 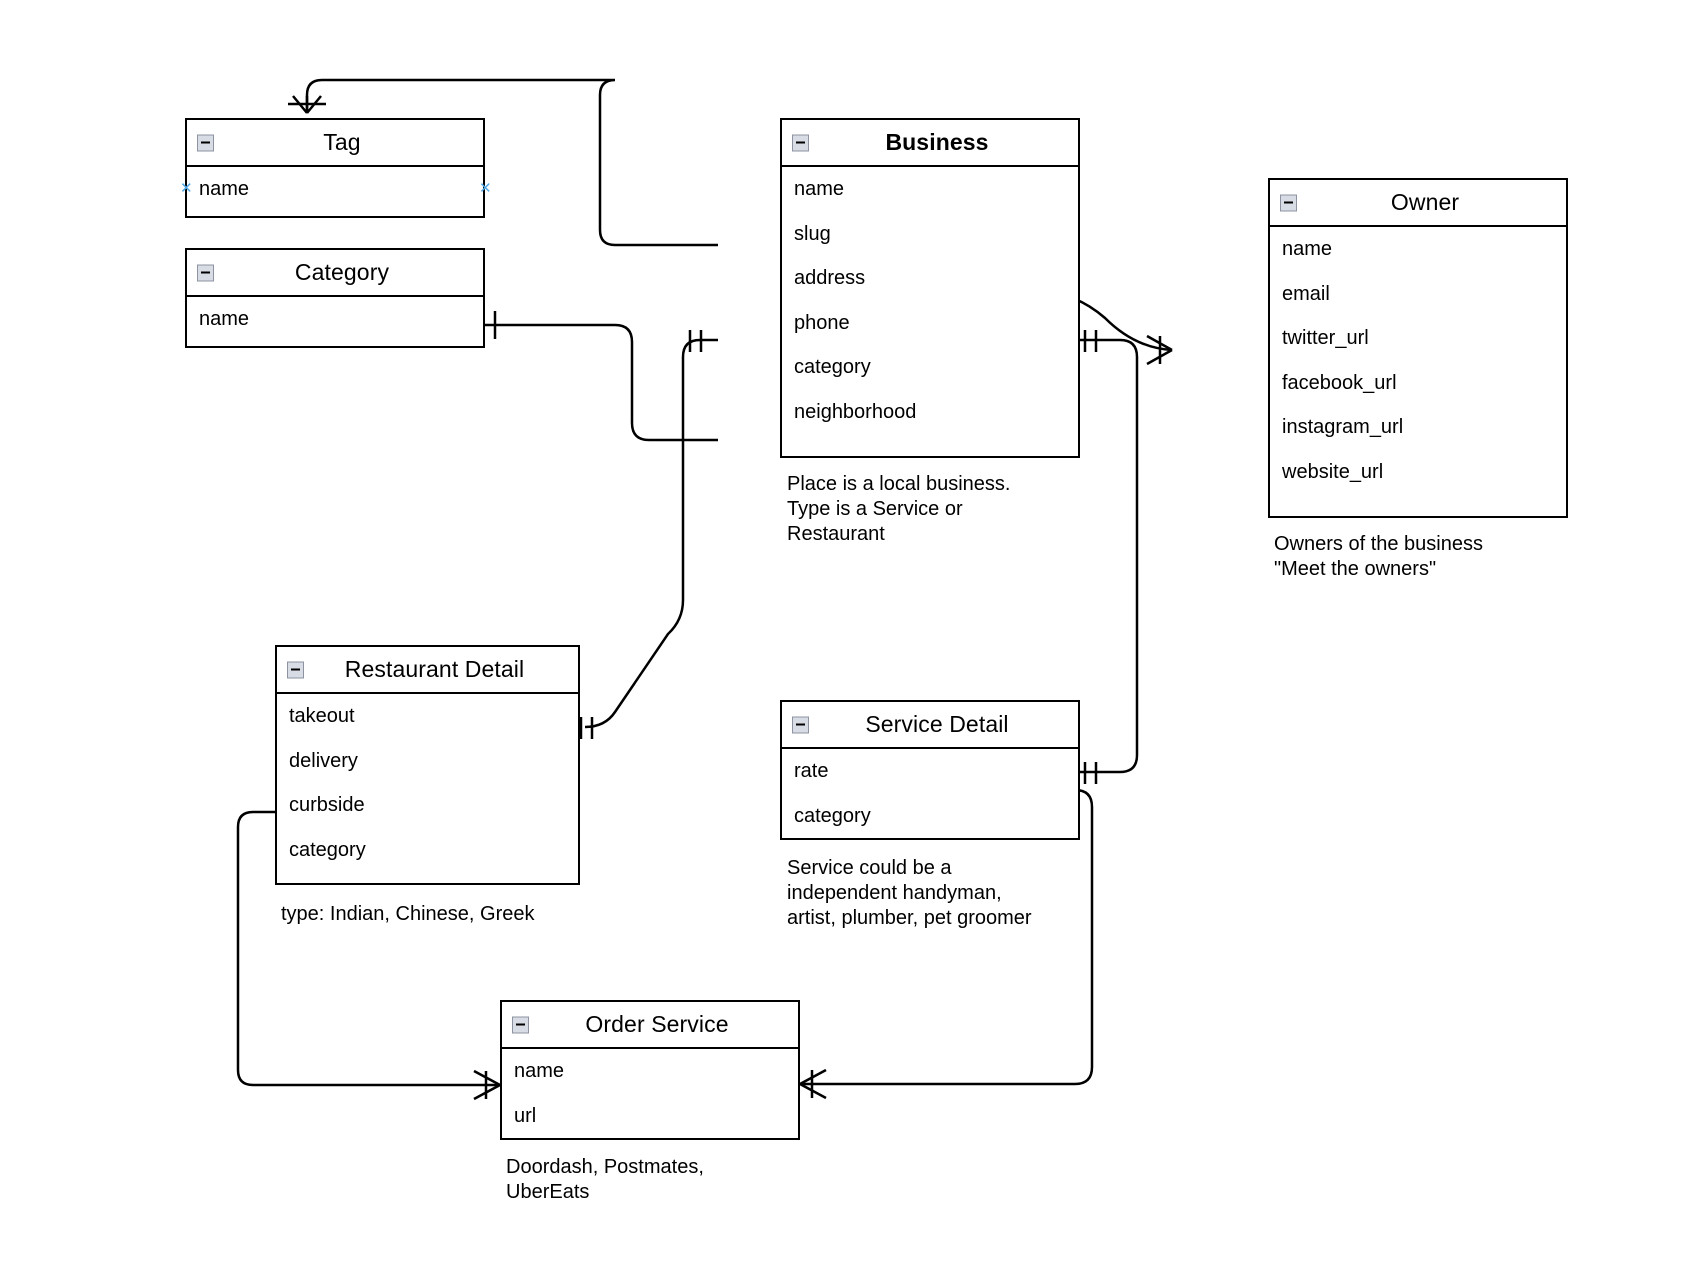 What do you see at coordinates (1325, 338) in the screenshot?
I see `field-label: twitter_url` at bounding box center [1325, 338].